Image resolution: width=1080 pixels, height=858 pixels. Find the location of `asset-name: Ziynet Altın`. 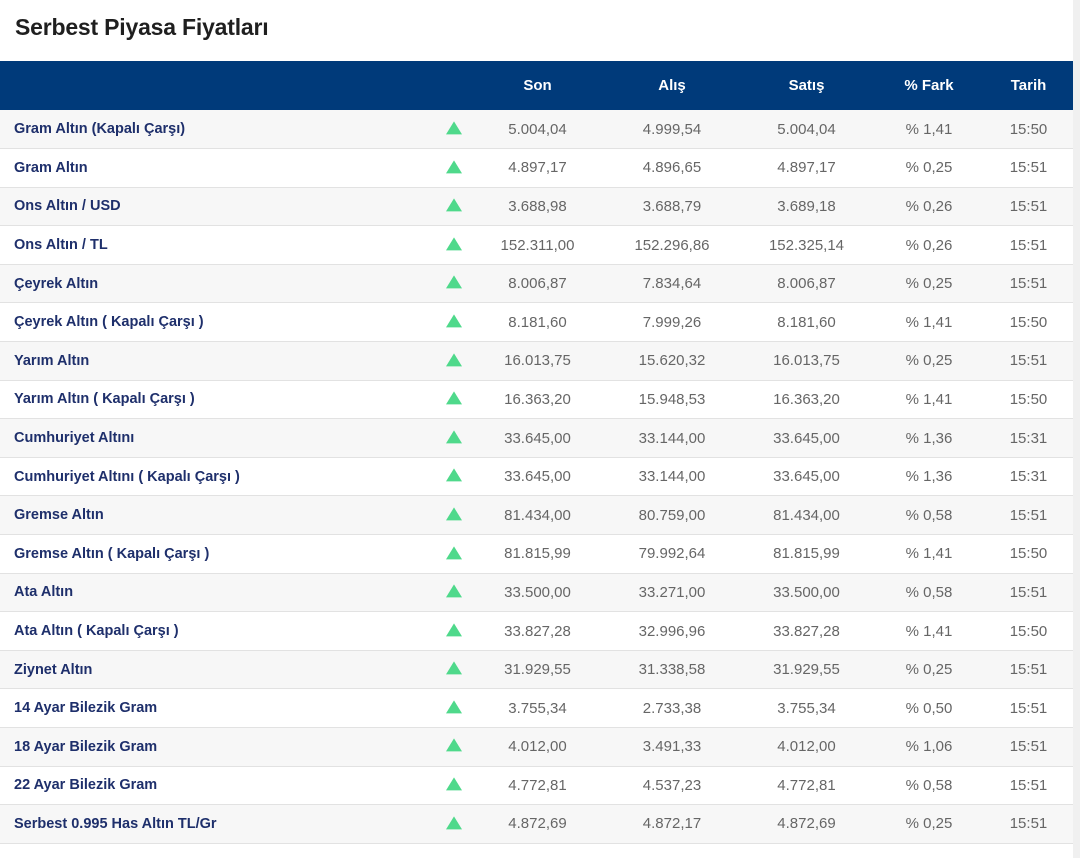

asset-name: Ziynet Altın is located at coordinates (235, 669).